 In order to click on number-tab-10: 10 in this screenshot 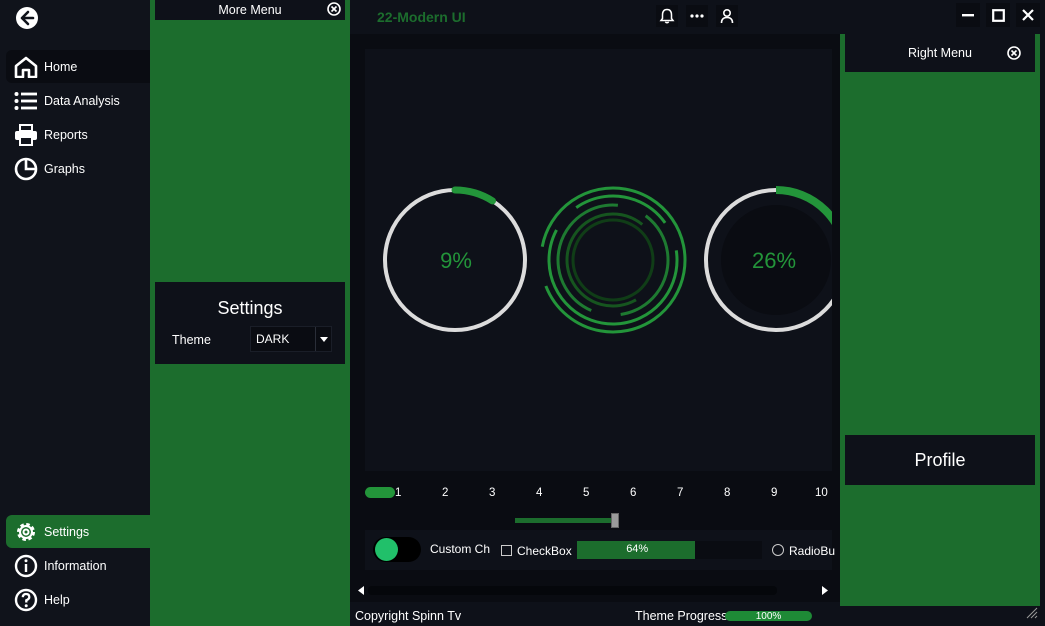, I will do `click(821, 493)`.